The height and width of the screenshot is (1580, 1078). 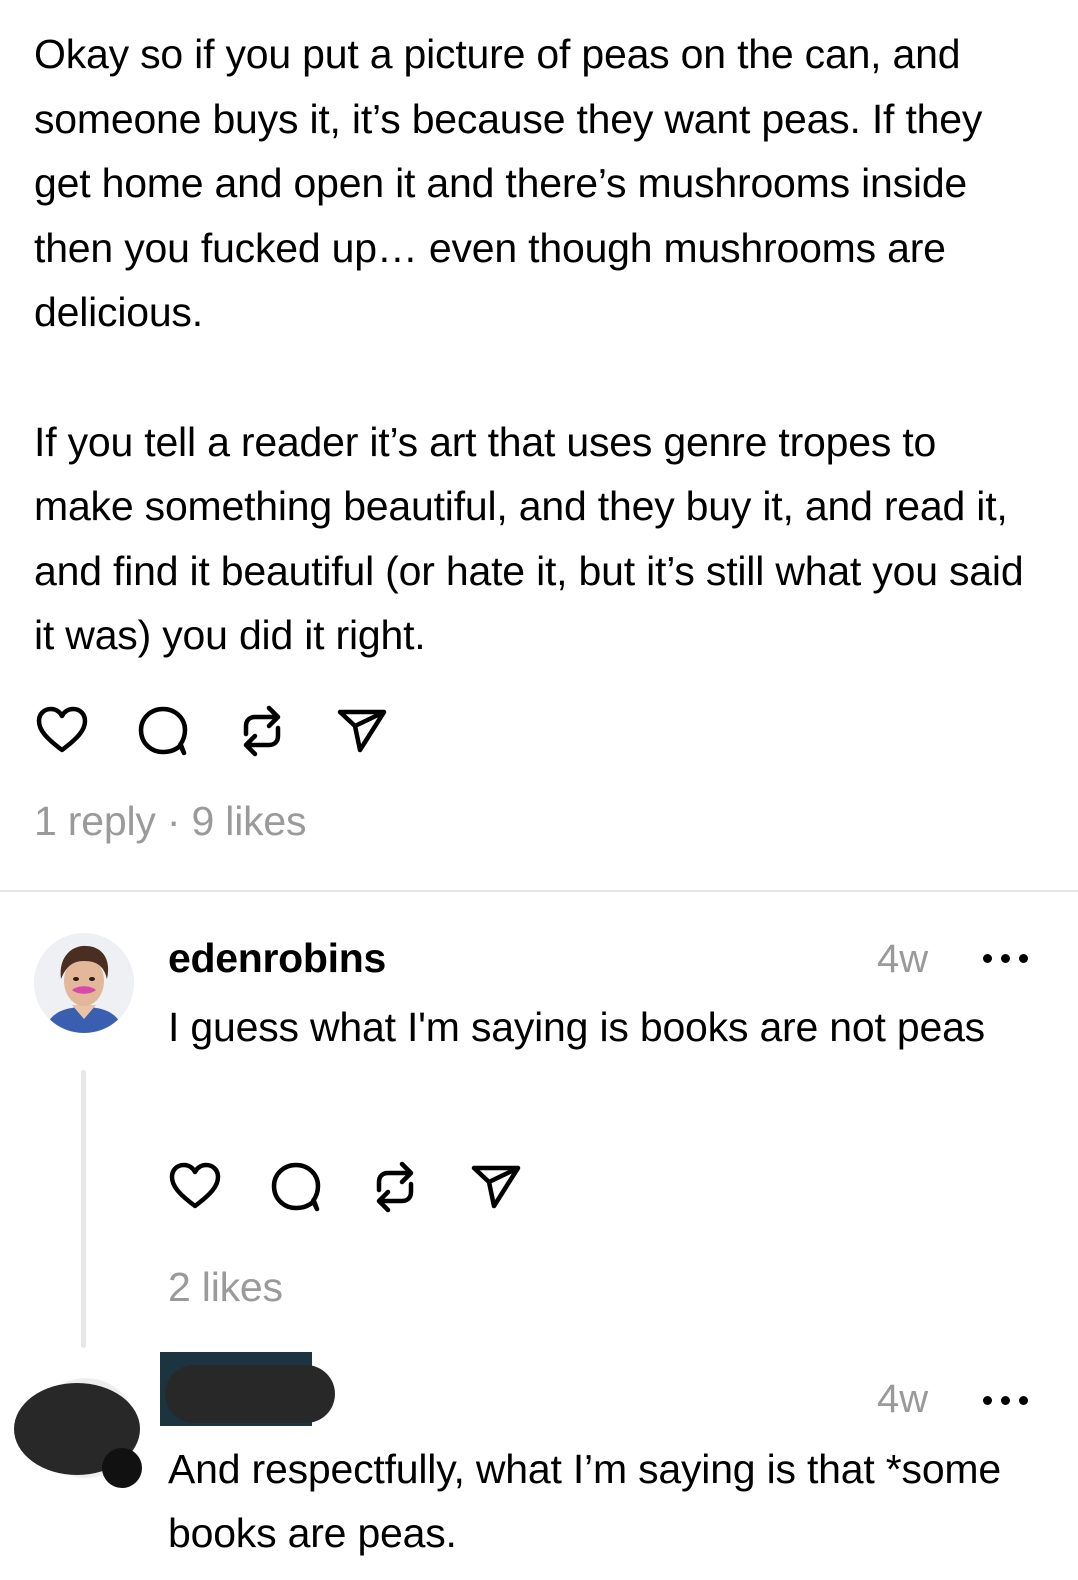 What do you see at coordinates (225, 1287) in the screenshot?
I see `reply-stats: 2 likes` at bounding box center [225, 1287].